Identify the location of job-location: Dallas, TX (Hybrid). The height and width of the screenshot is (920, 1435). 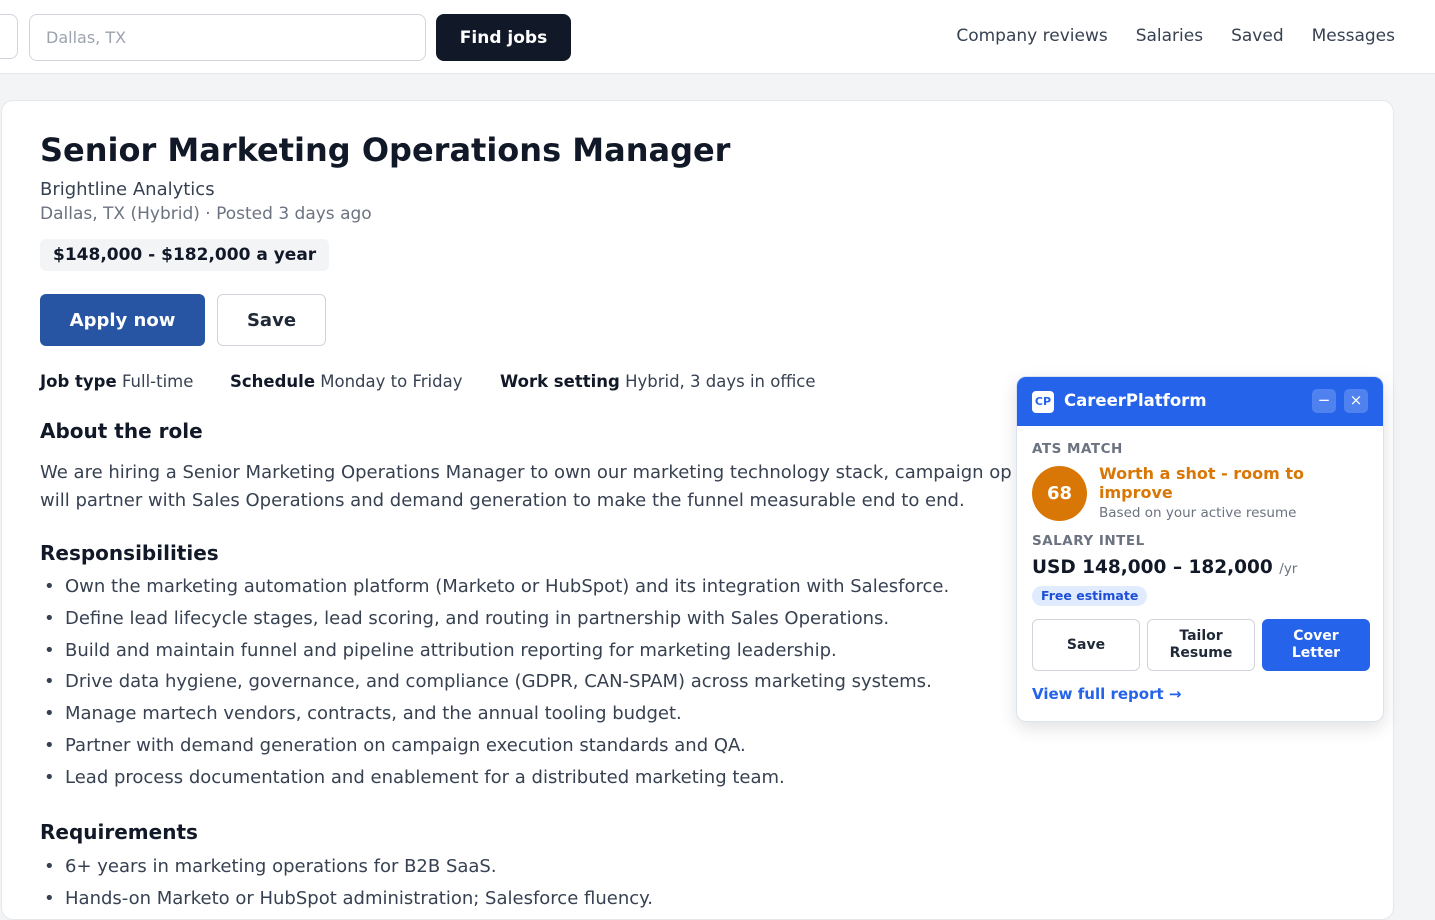
(120, 214).